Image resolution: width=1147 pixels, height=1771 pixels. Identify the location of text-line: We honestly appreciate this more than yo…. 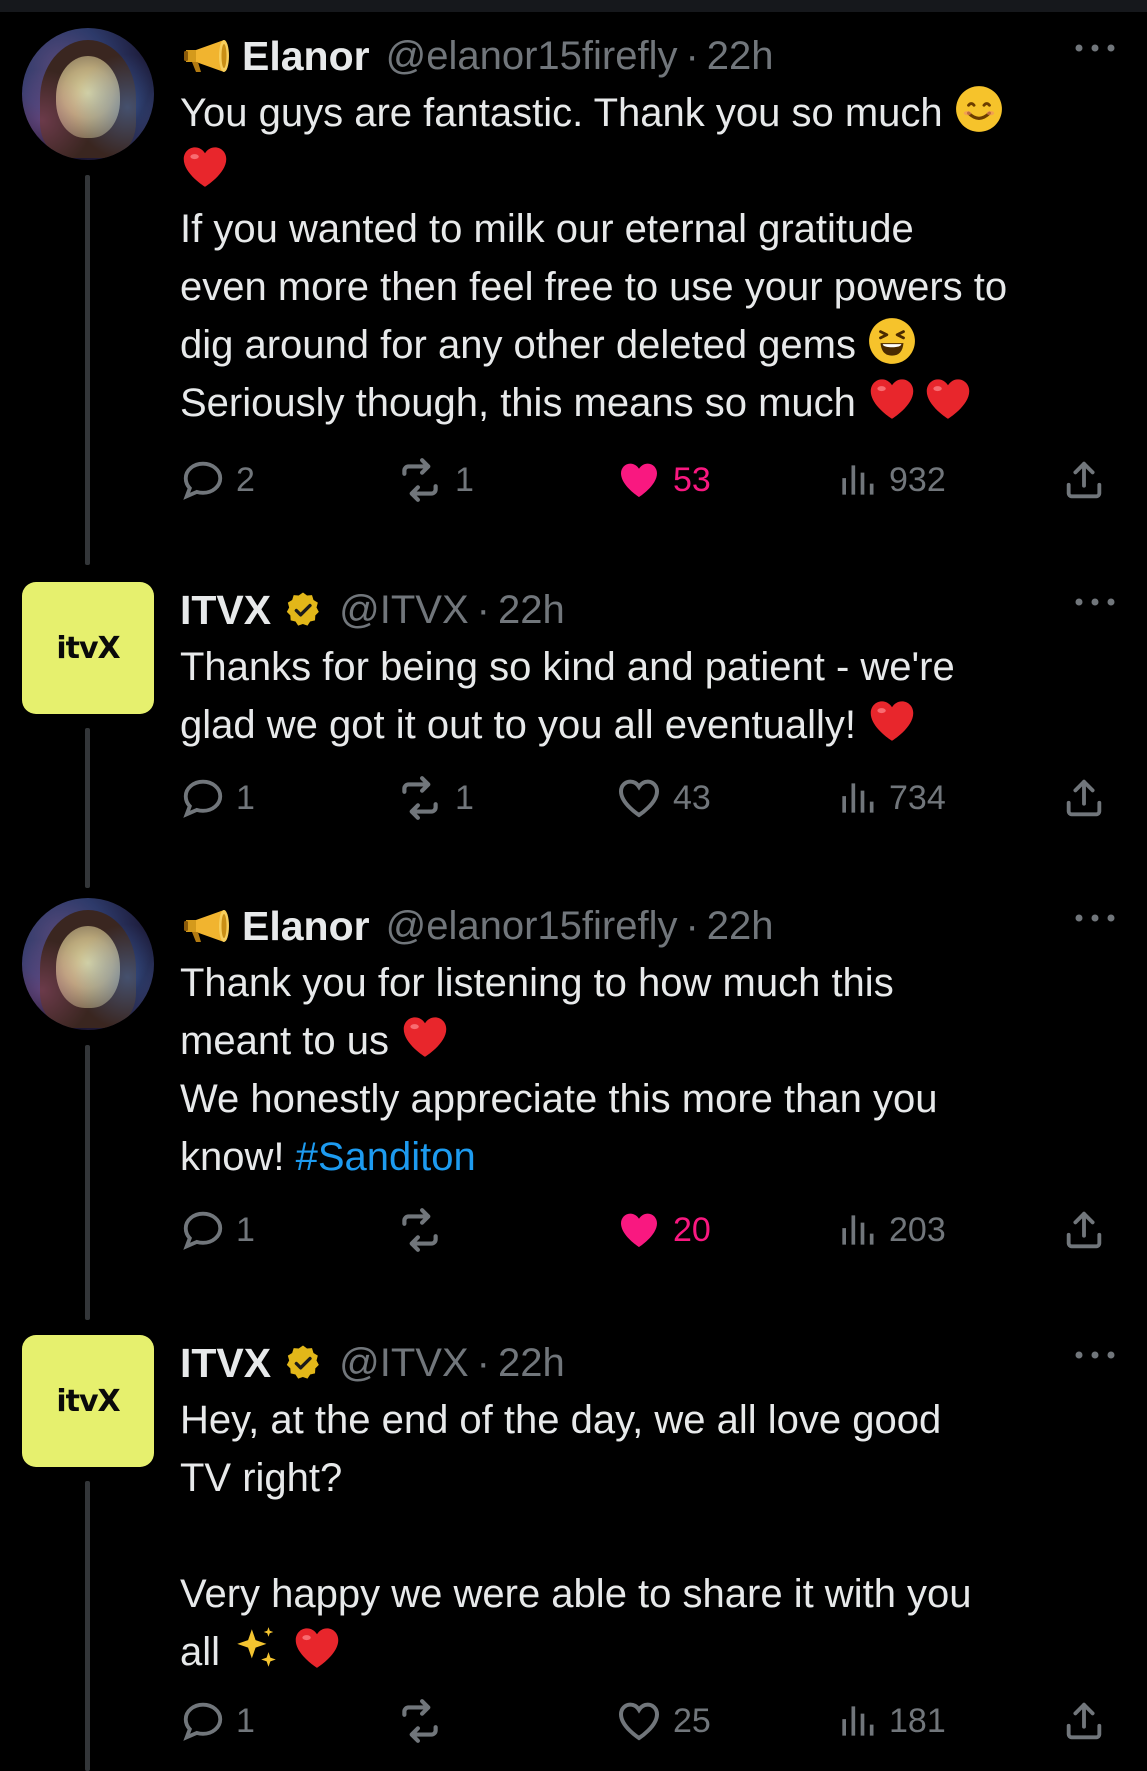
(559, 1099).